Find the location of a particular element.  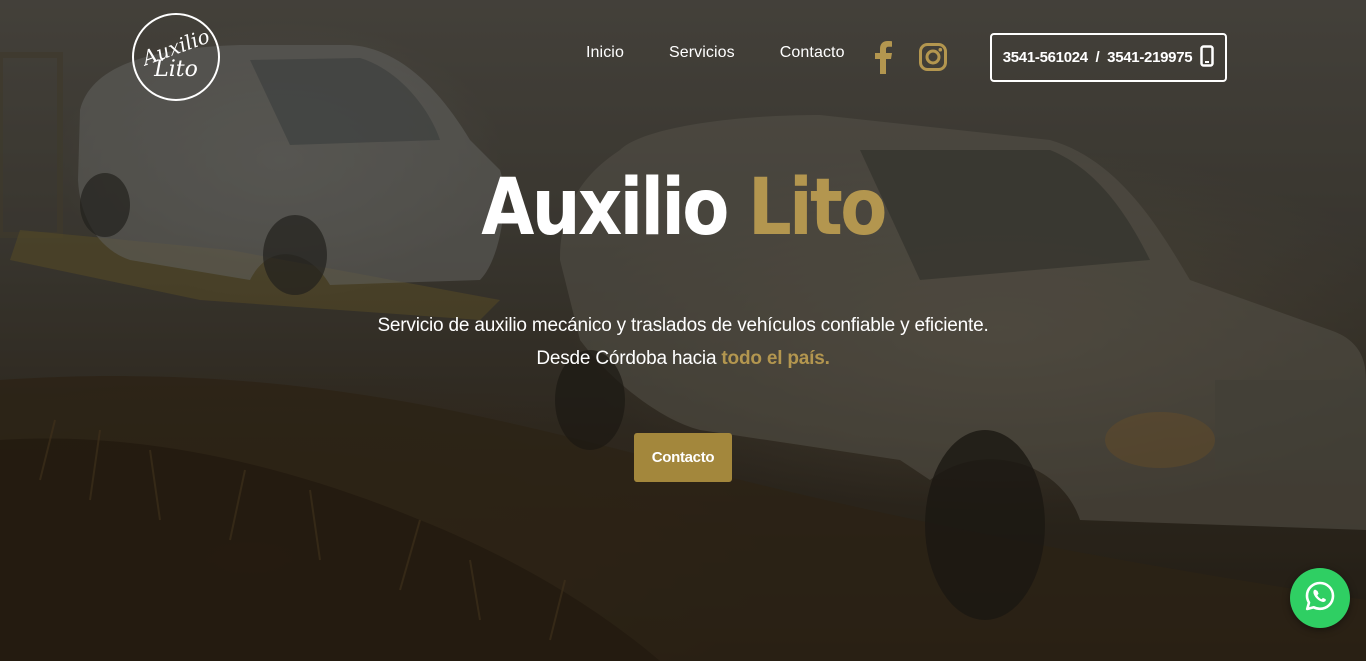

hero-subtitle-line2-accent: todo el país. is located at coordinates (775, 358).